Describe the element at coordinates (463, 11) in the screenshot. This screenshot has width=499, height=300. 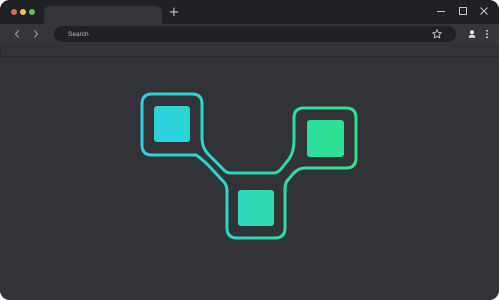
I see `window-maximize-icon` at that location.